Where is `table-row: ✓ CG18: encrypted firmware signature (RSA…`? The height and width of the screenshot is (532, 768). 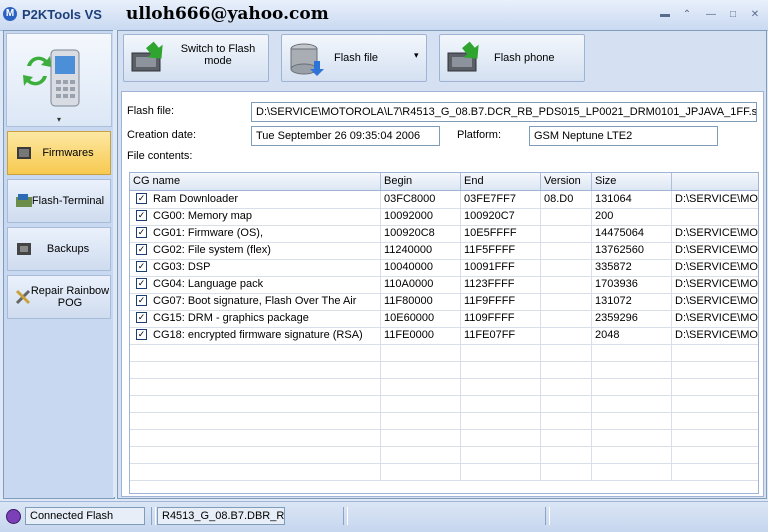
table-row: ✓ CG18: encrypted firmware signature (RSA… is located at coordinates (444, 336).